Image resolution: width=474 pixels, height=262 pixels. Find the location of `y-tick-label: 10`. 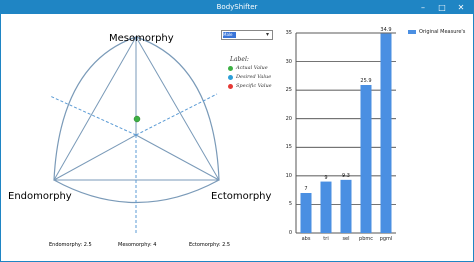

y-tick-label: 10 is located at coordinates (288, 175).